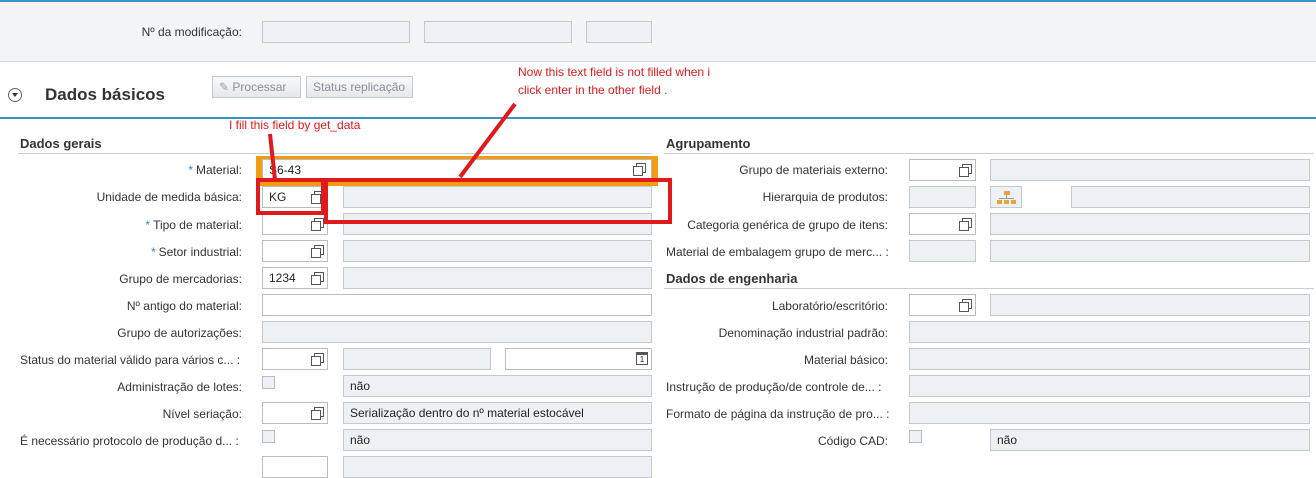 The image size is (1316, 478). Describe the element at coordinates (487, 140) in the screenshot. I see `annotation-arrow-top` at that location.